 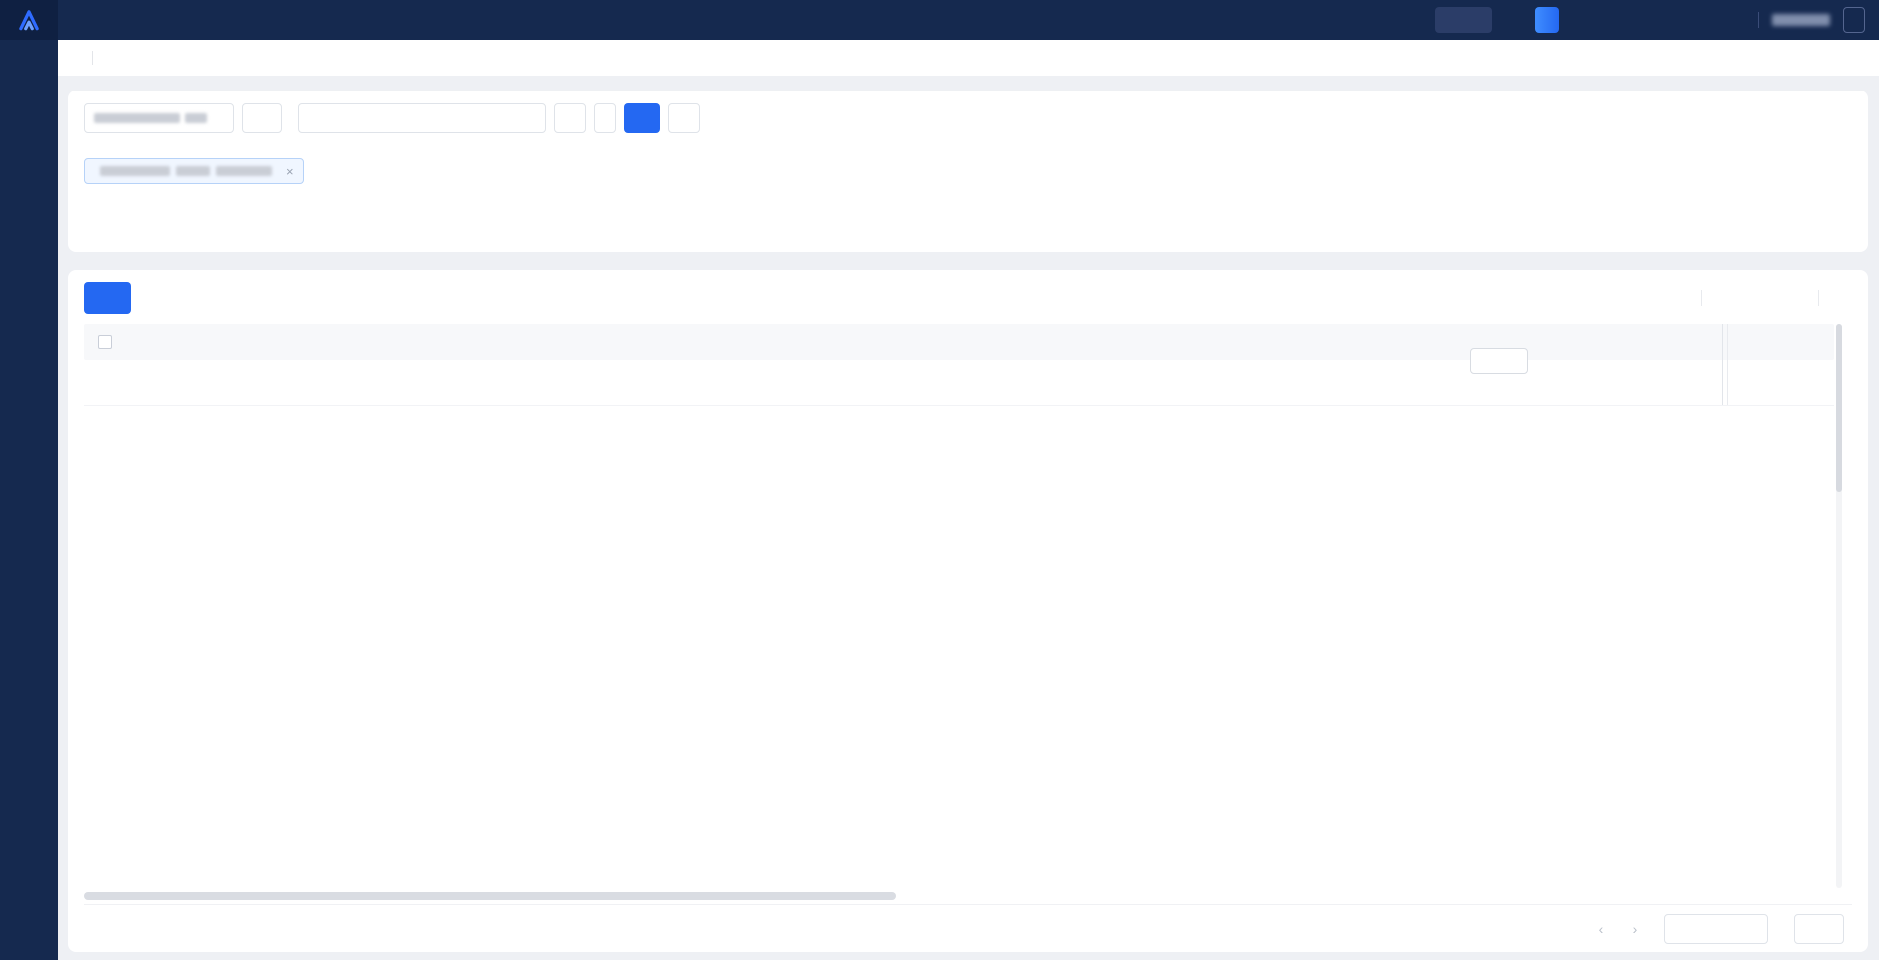 I want to click on select-all-checkbox, so click(x=105, y=342).